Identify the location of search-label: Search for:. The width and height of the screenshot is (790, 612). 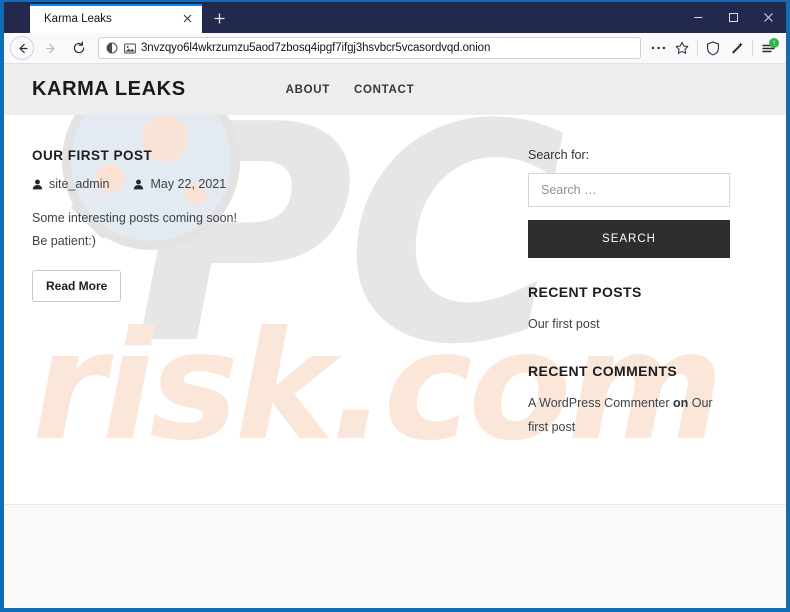
(559, 155).